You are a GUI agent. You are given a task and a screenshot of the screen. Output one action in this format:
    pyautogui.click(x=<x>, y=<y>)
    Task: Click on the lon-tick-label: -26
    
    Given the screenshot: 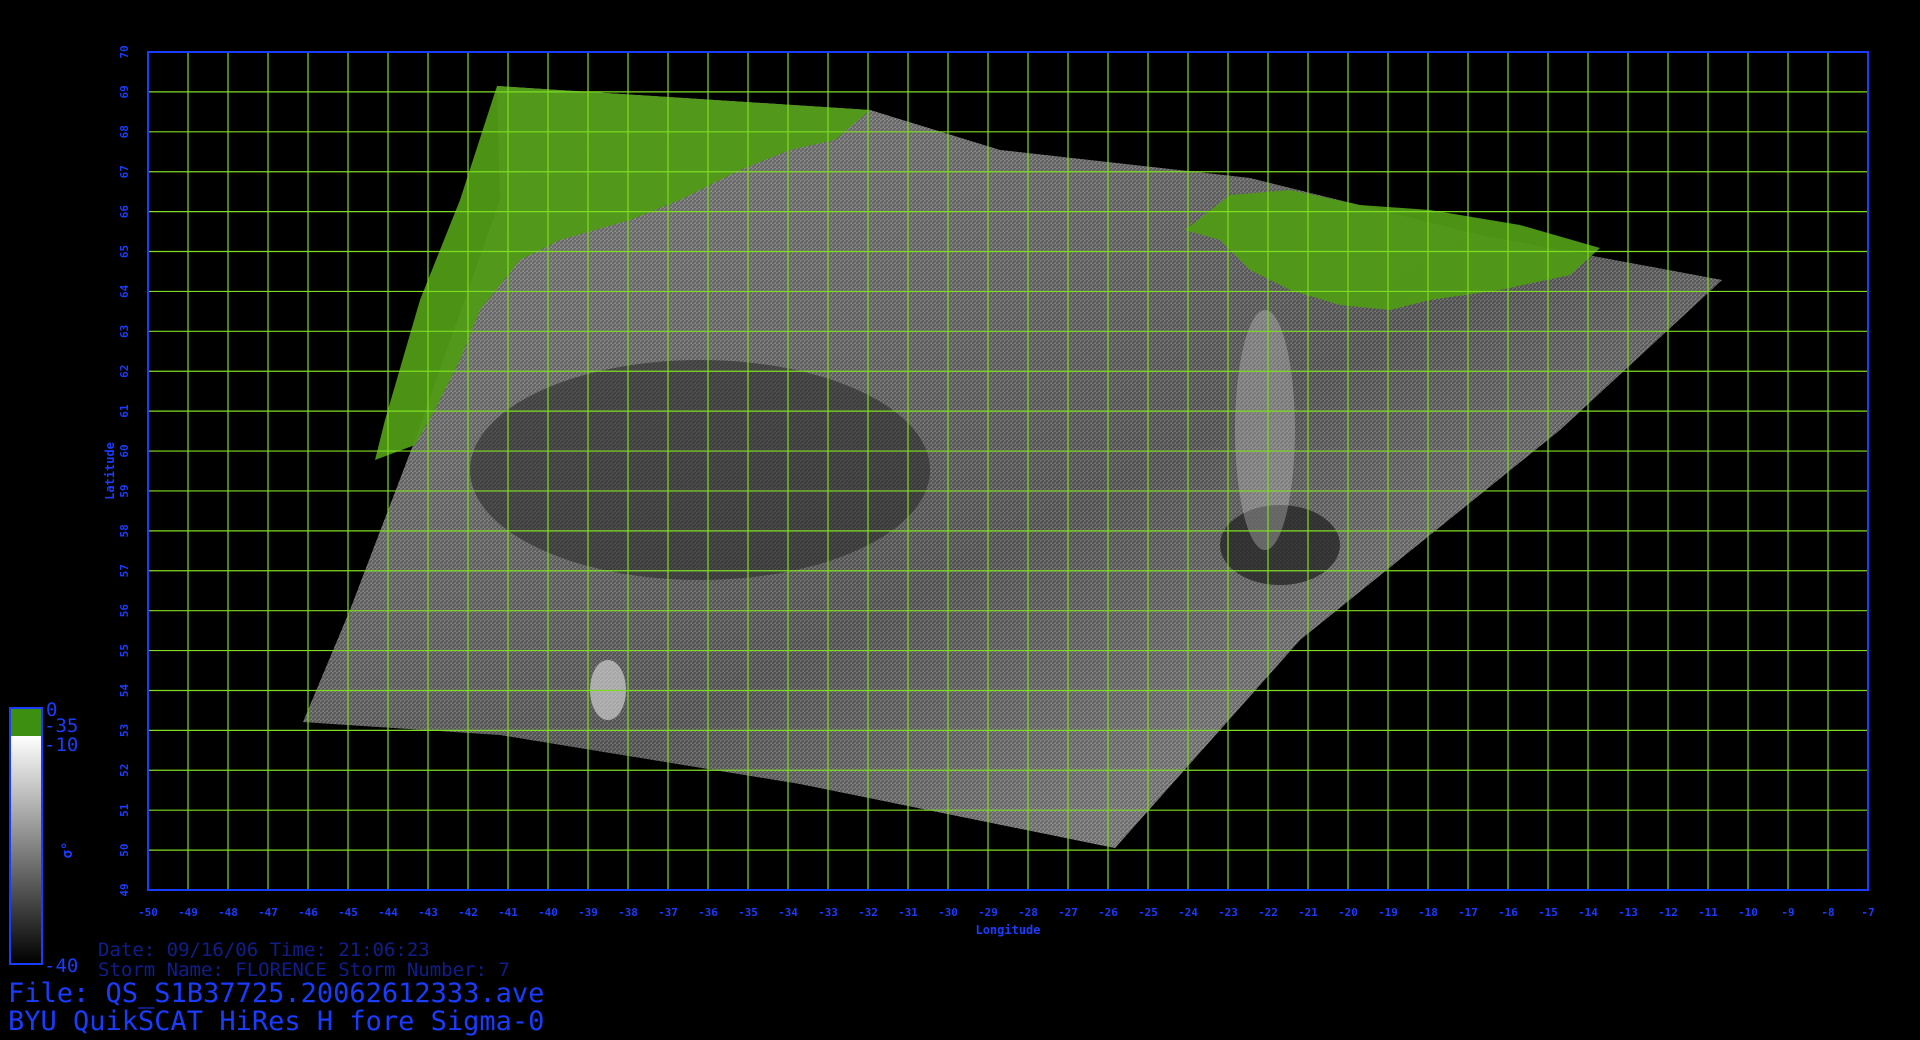 What is the action you would take?
    pyautogui.click(x=1108, y=912)
    